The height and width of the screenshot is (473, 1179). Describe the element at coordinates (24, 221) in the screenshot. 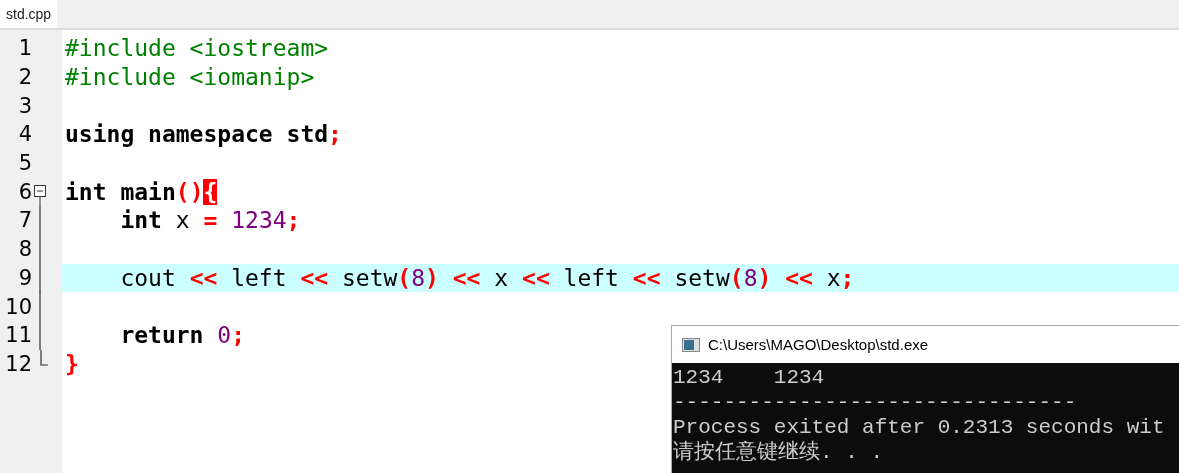

I see `line-number: 7` at that location.